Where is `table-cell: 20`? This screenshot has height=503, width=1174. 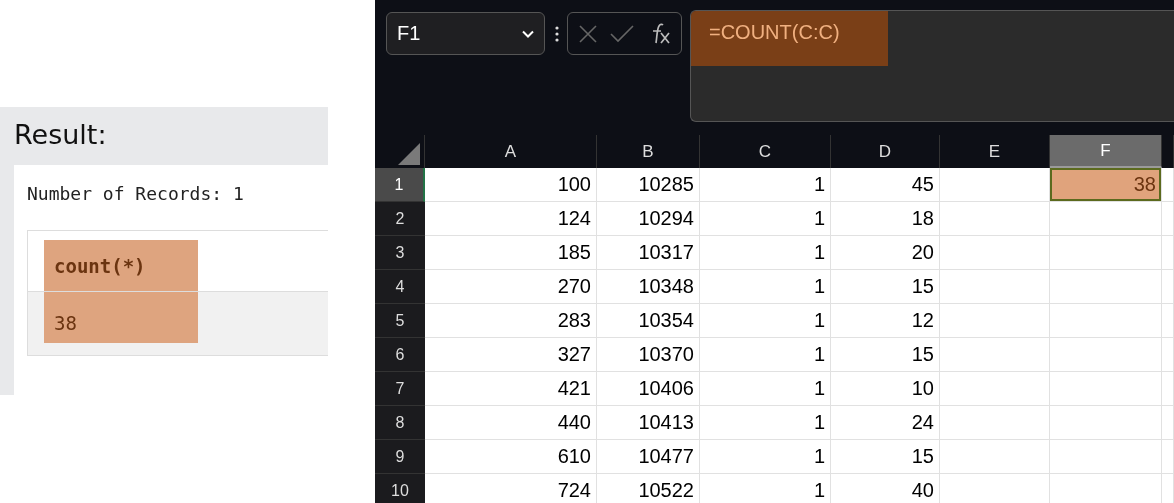 table-cell: 20 is located at coordinates (885, 253).